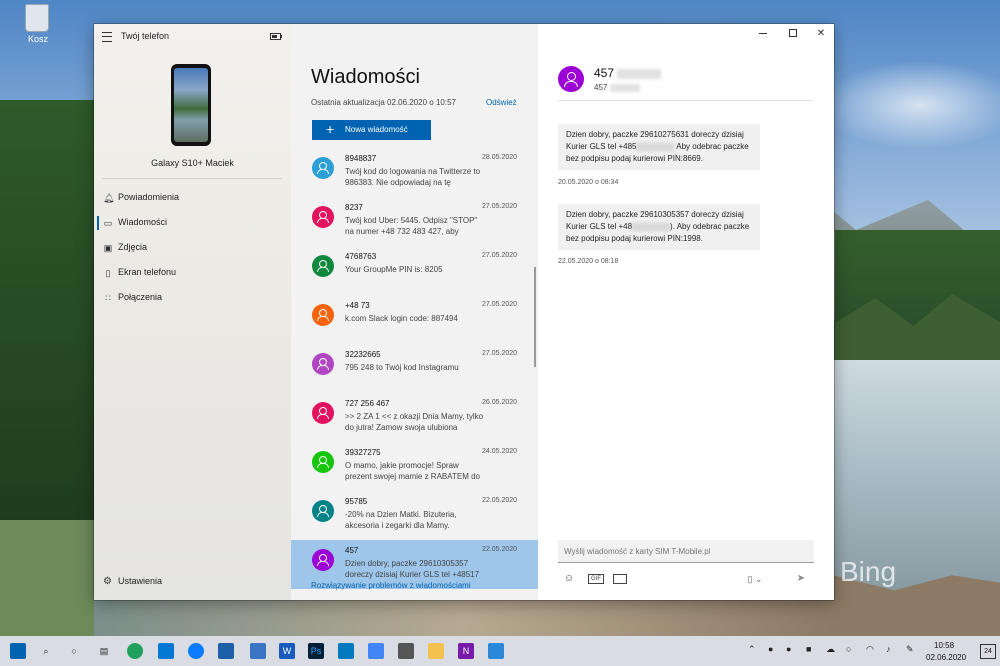  What do you see at coordinates (192, 199) in the screenshot?
I see `nav-item-notifications: 🔔︎ Powiadomienia` at bounding box center [192, 199].